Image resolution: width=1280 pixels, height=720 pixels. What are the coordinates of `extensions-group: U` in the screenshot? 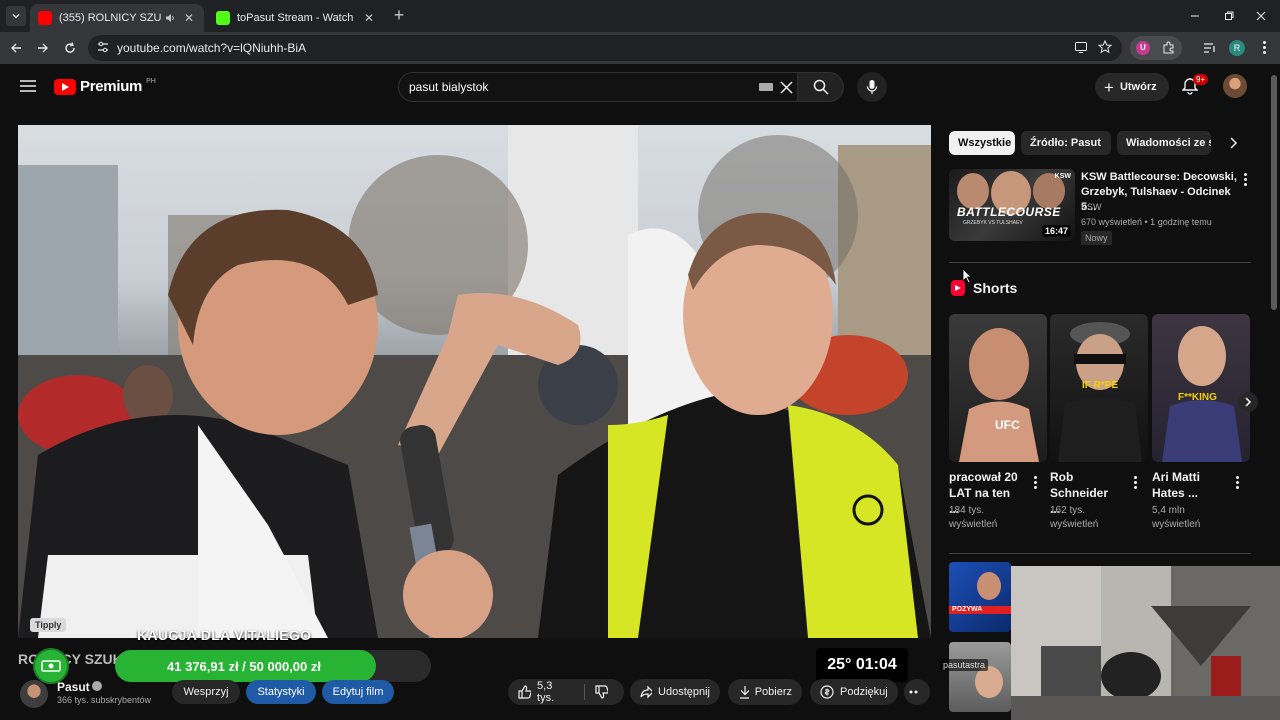 It's located at (1156, 48).